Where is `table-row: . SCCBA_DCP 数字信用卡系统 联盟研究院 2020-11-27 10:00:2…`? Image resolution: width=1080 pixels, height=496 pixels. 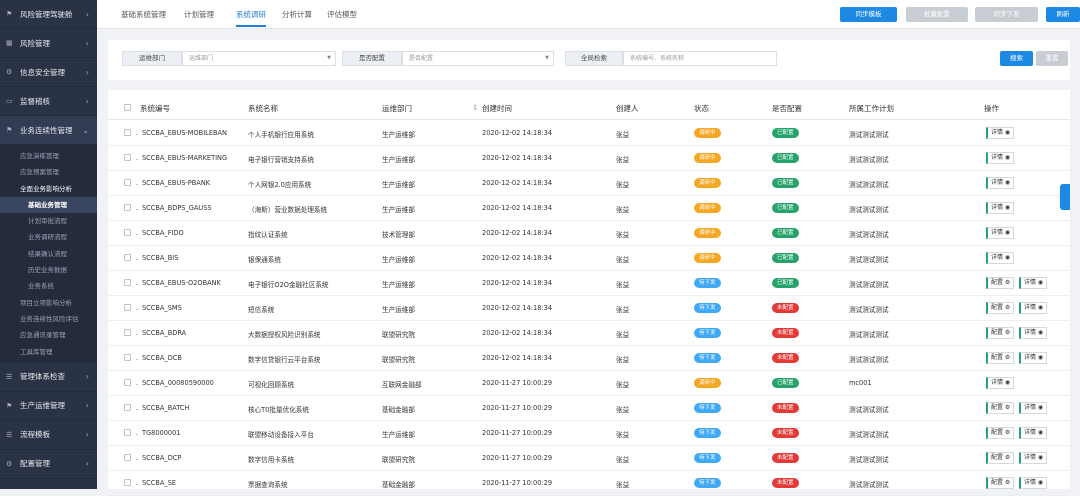 table-row: . SCCBA_DCP 数字信用卡系统 联盟研究院 2020-11-27 10:00:2… is located at coordinates (589, 458).